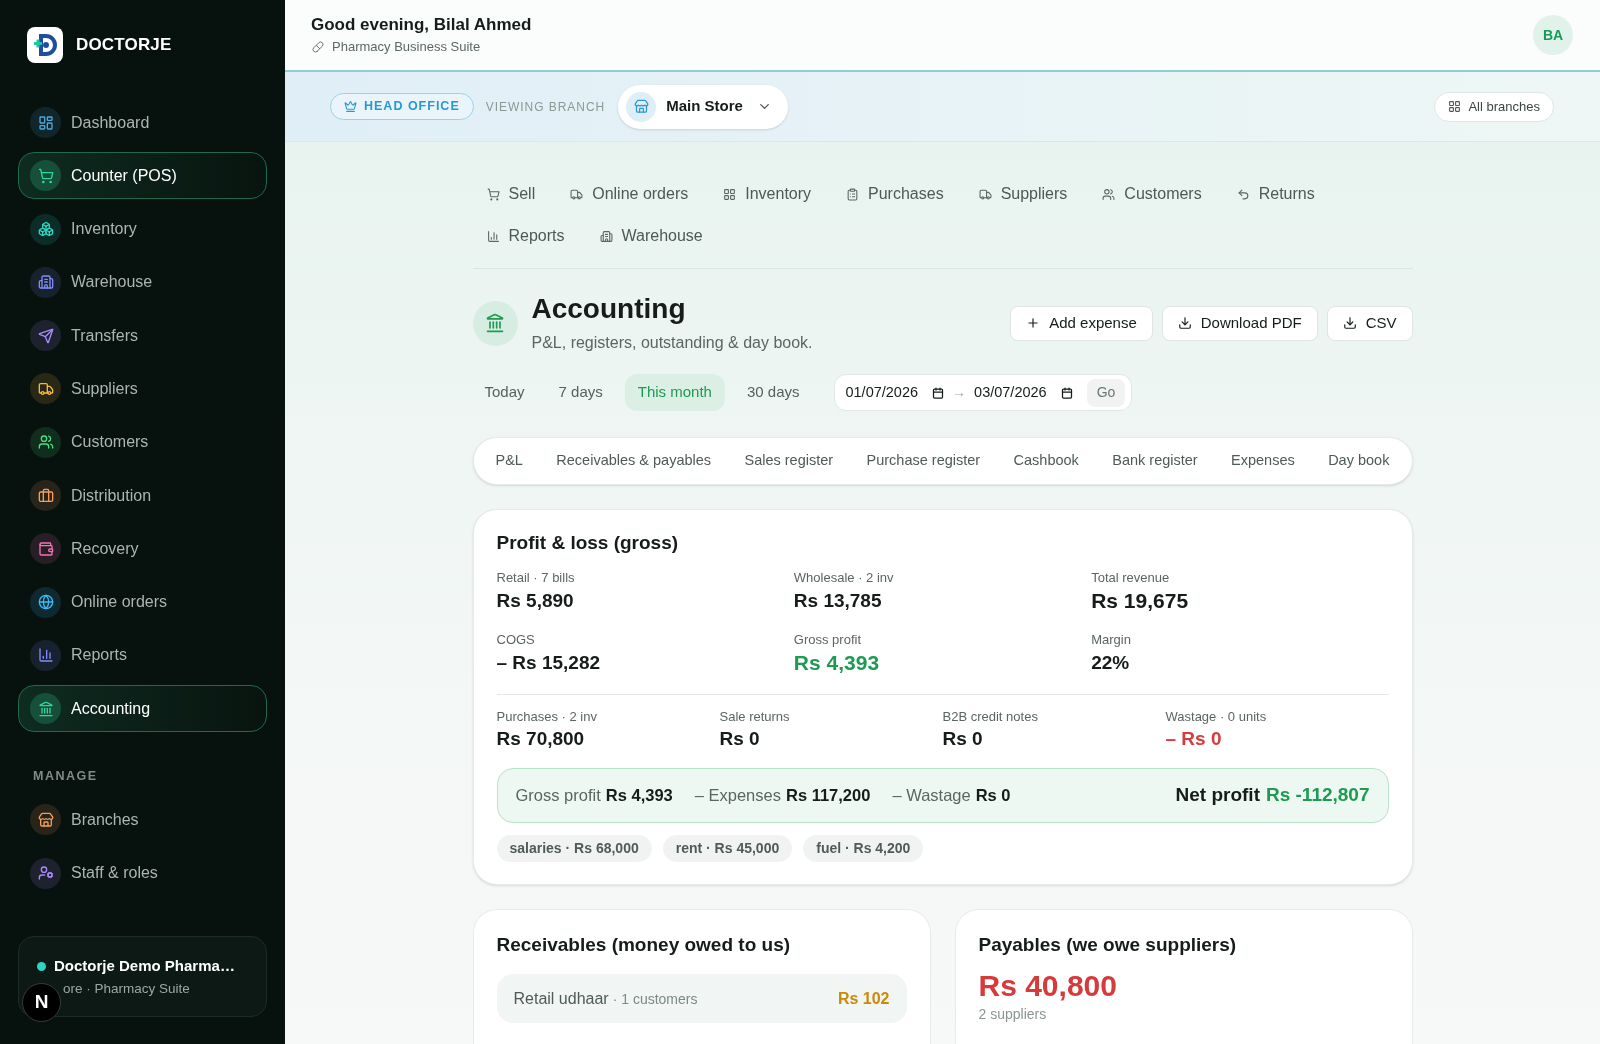  I want to click on brand-name: DOCTORJE, so click(124, 45).